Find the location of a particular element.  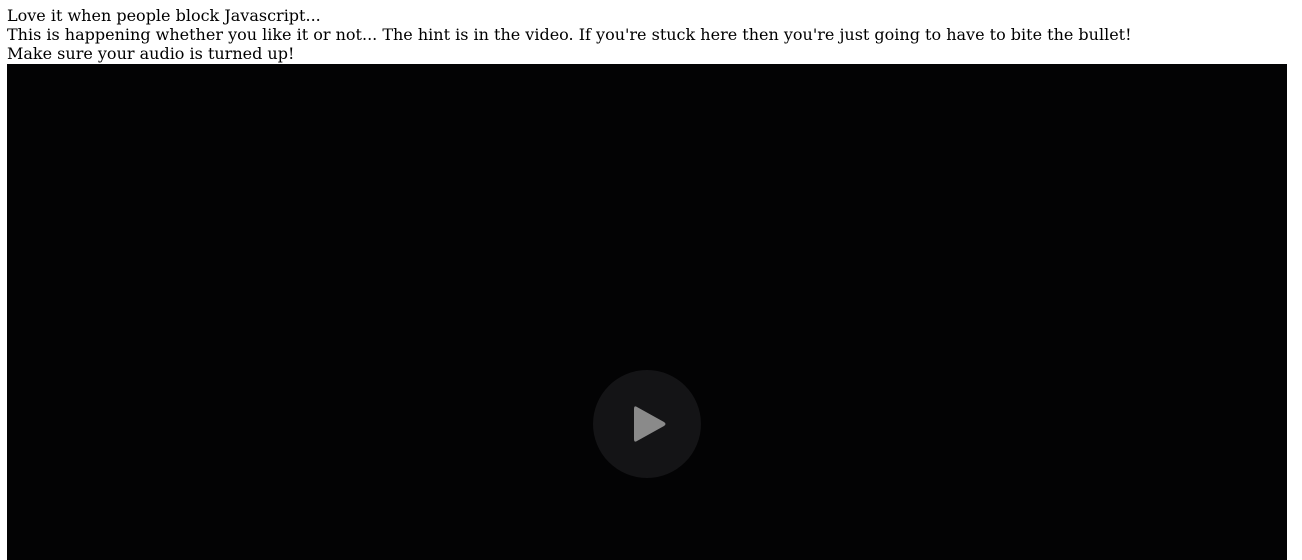

play-button is located at coordinates (647, 424).